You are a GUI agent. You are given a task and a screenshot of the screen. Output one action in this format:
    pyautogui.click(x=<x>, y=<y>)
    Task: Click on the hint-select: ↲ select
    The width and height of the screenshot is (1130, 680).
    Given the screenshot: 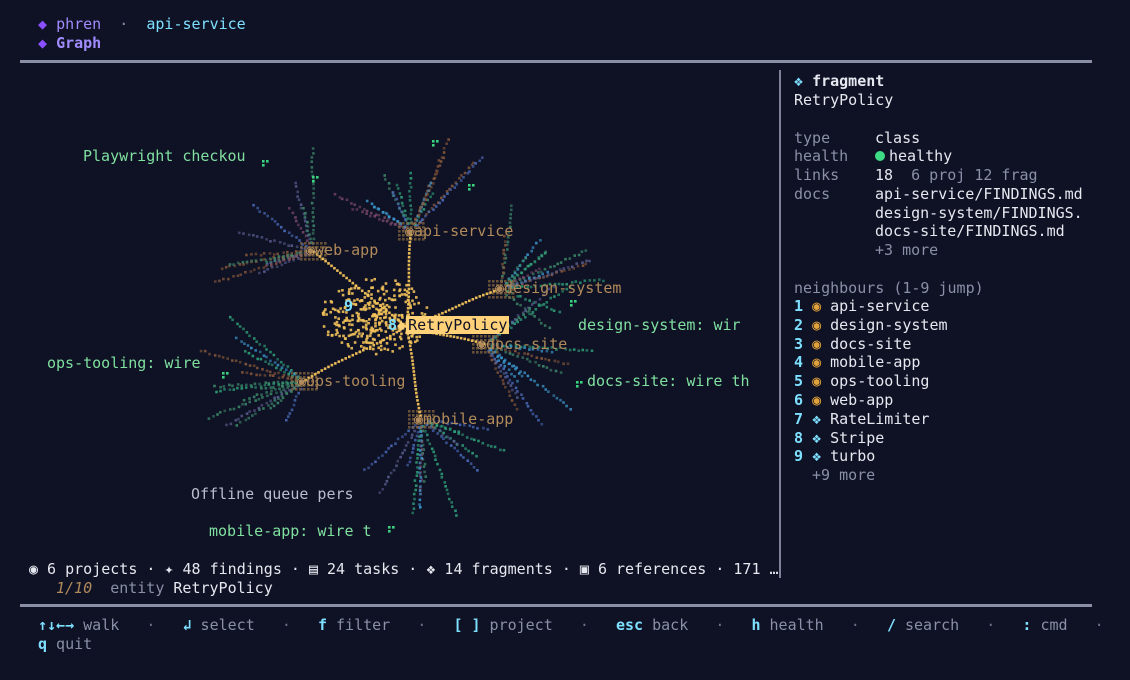 What is the action you would take?
    pyautogui.click(x=219, y=625)
    